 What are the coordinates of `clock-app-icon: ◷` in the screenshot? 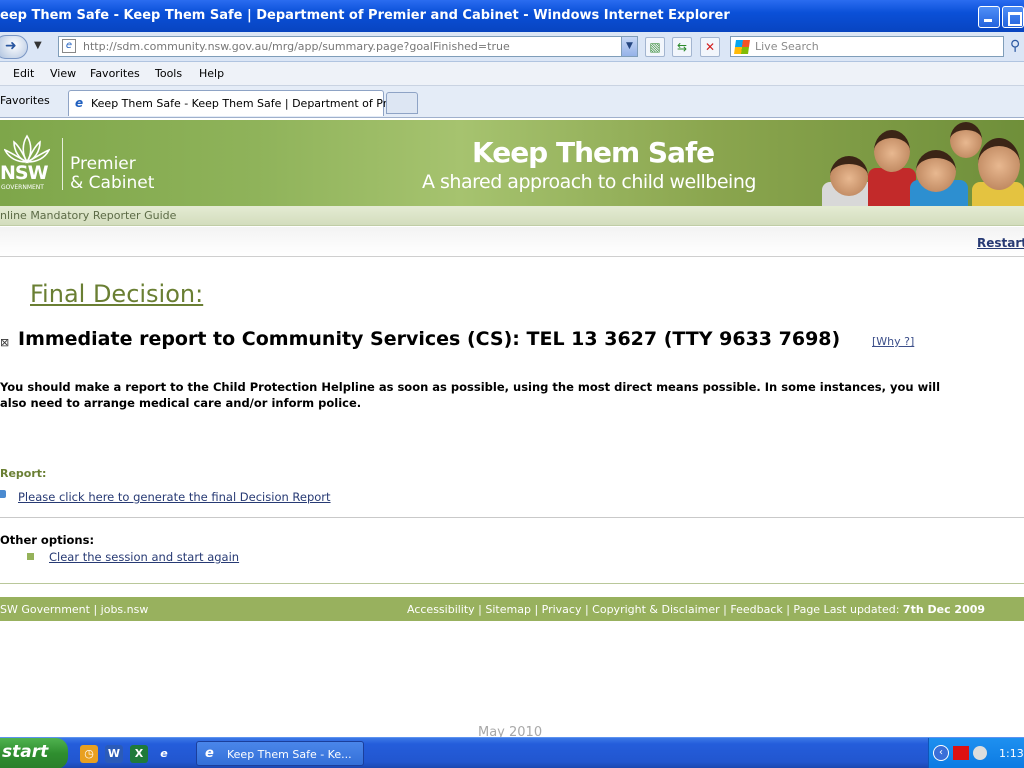 It's located at (89, 754).